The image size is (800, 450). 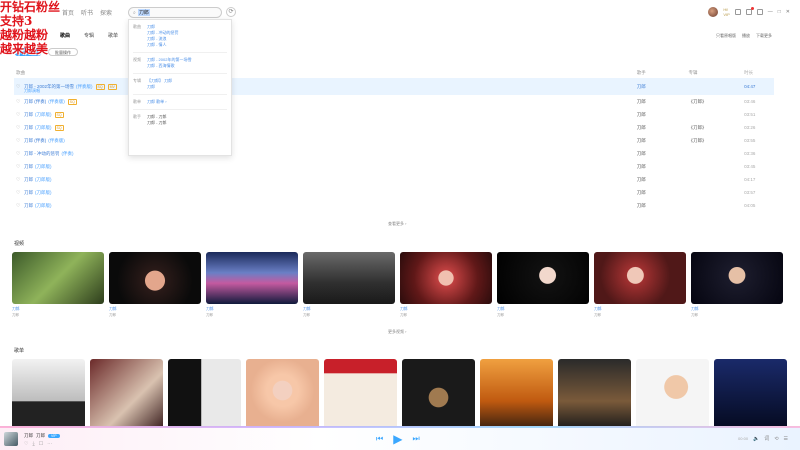 What do you see at coordinates (49, 444) in the screenshot?
I see `more-icon: ⋯` at bounding box center [49, 444].